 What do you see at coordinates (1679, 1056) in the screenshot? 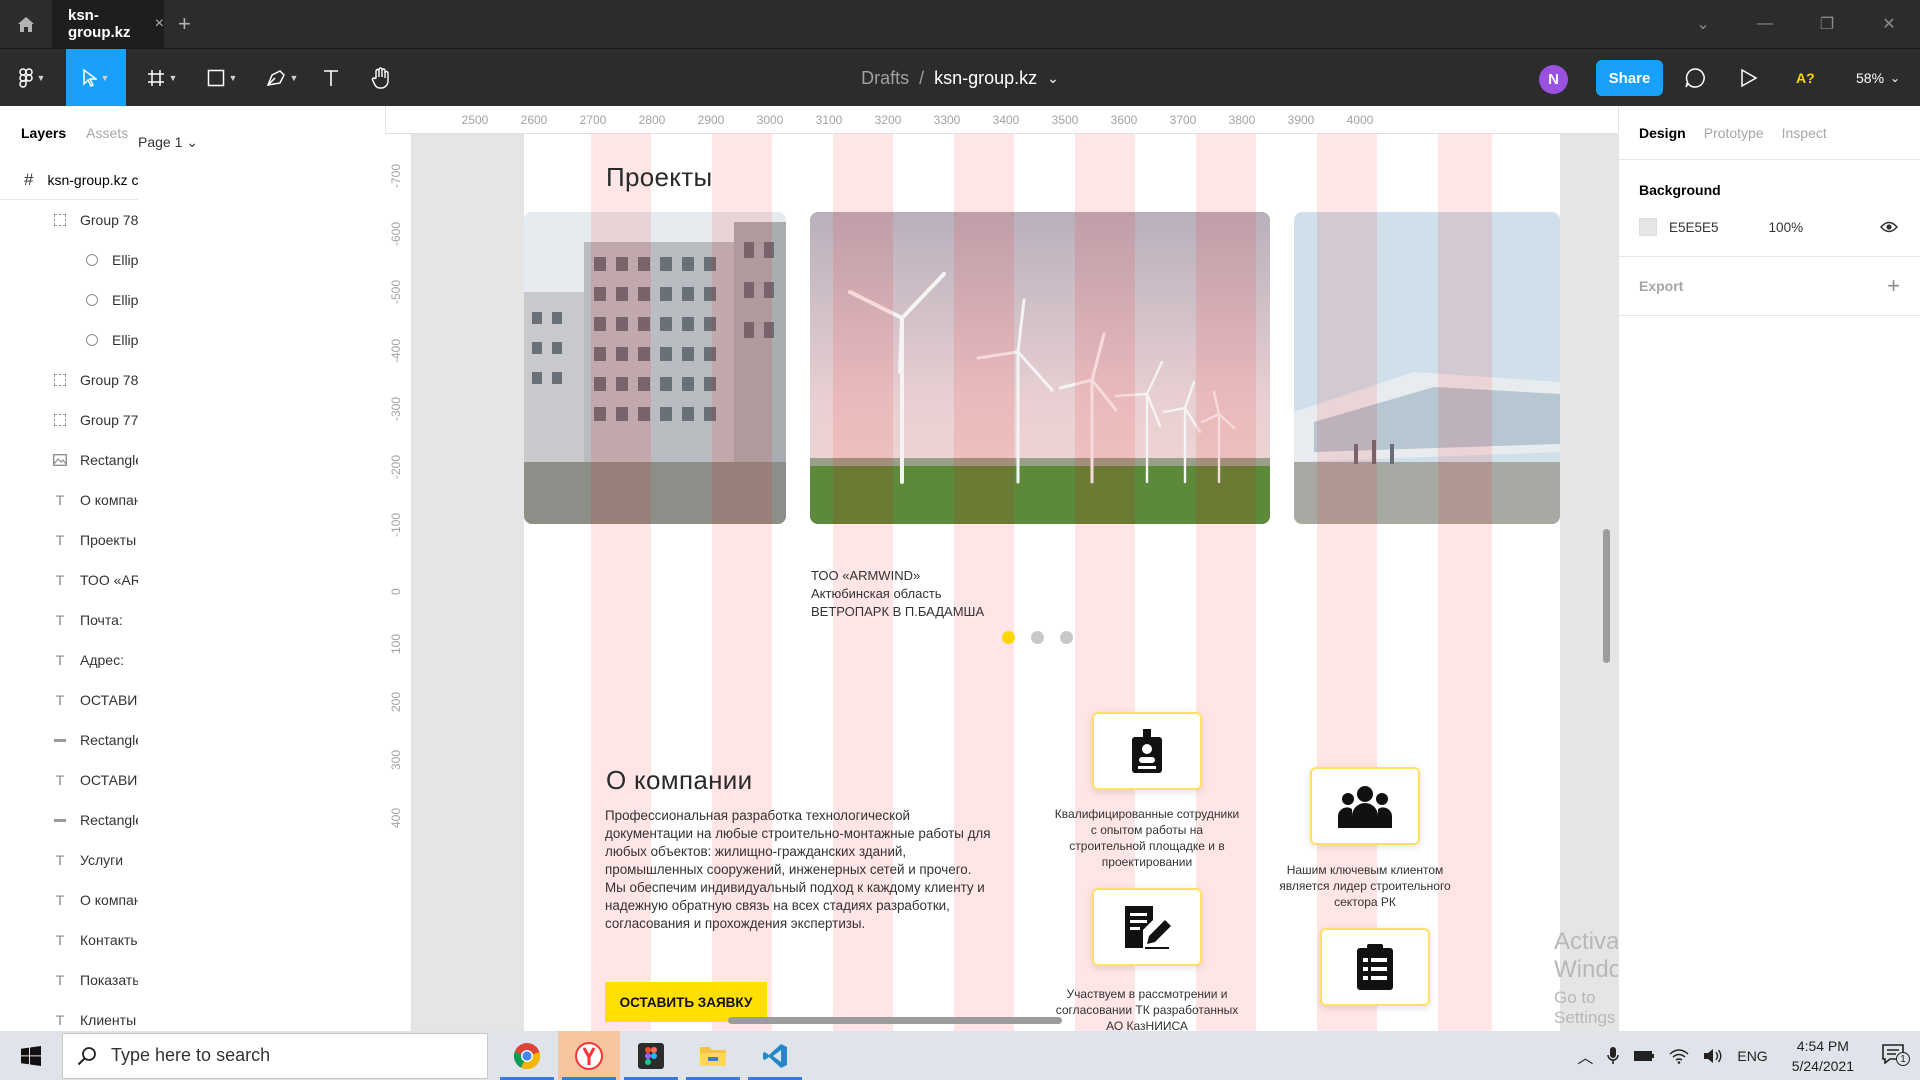
I see `wifi-icon` at bounding box center [1679, 1056].